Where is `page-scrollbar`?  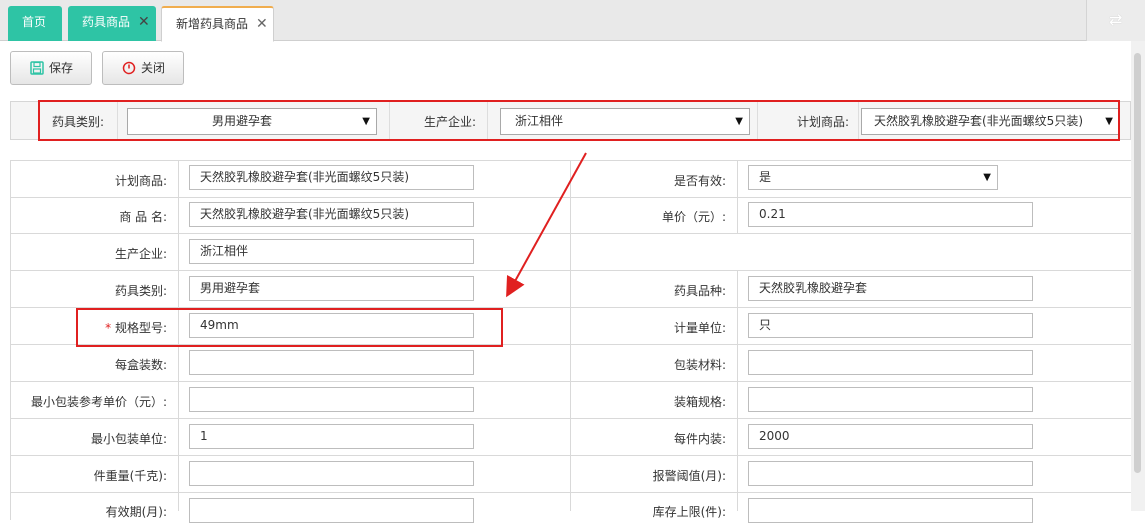 page-scrollbar is located at coordinates (1138, 276).